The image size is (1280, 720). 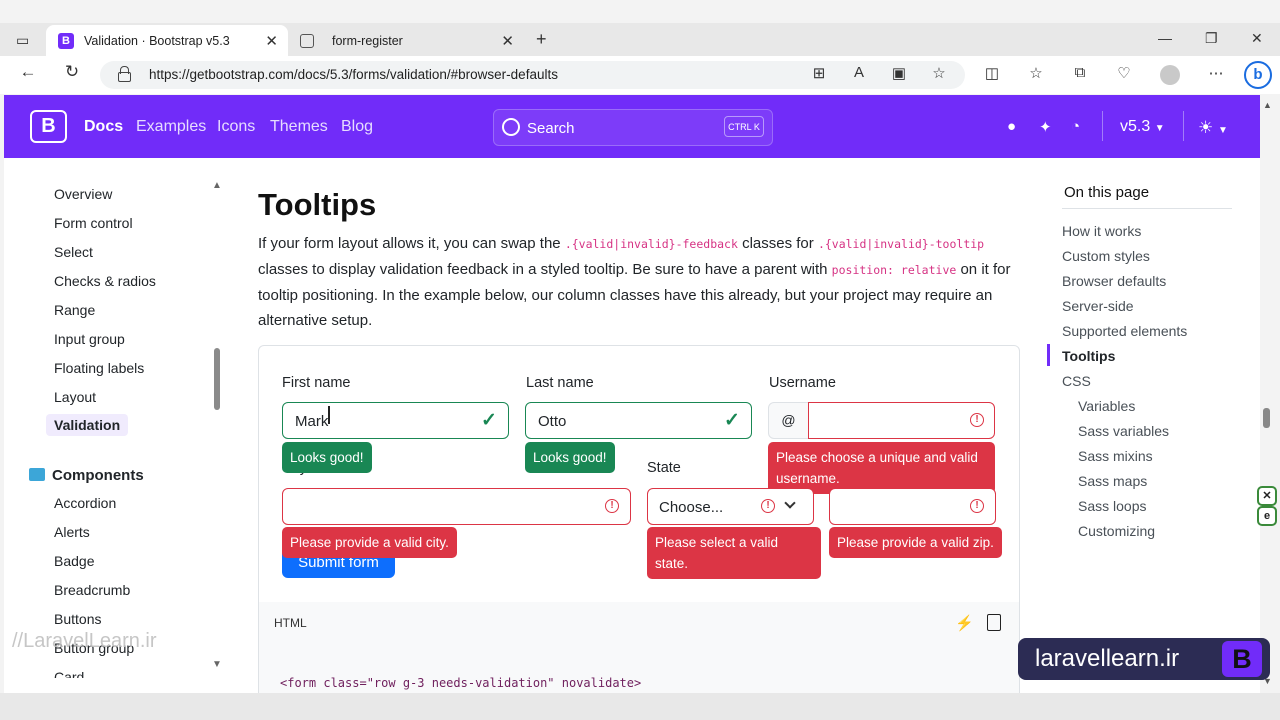 I want to click on first-name-value: Mark, so click(x=312, y=421).